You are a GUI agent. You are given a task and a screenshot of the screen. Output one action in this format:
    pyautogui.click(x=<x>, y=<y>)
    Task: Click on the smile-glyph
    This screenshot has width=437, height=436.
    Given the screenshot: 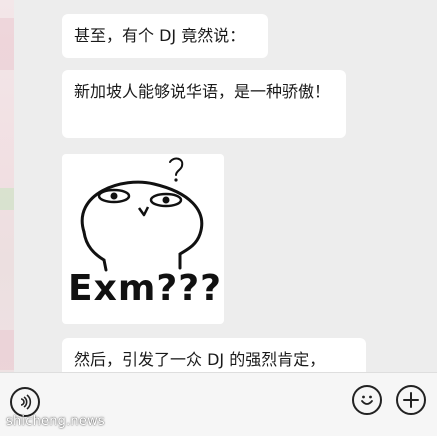 What is the action you would take?
    pyautogui.click(x=367, y=400)
    